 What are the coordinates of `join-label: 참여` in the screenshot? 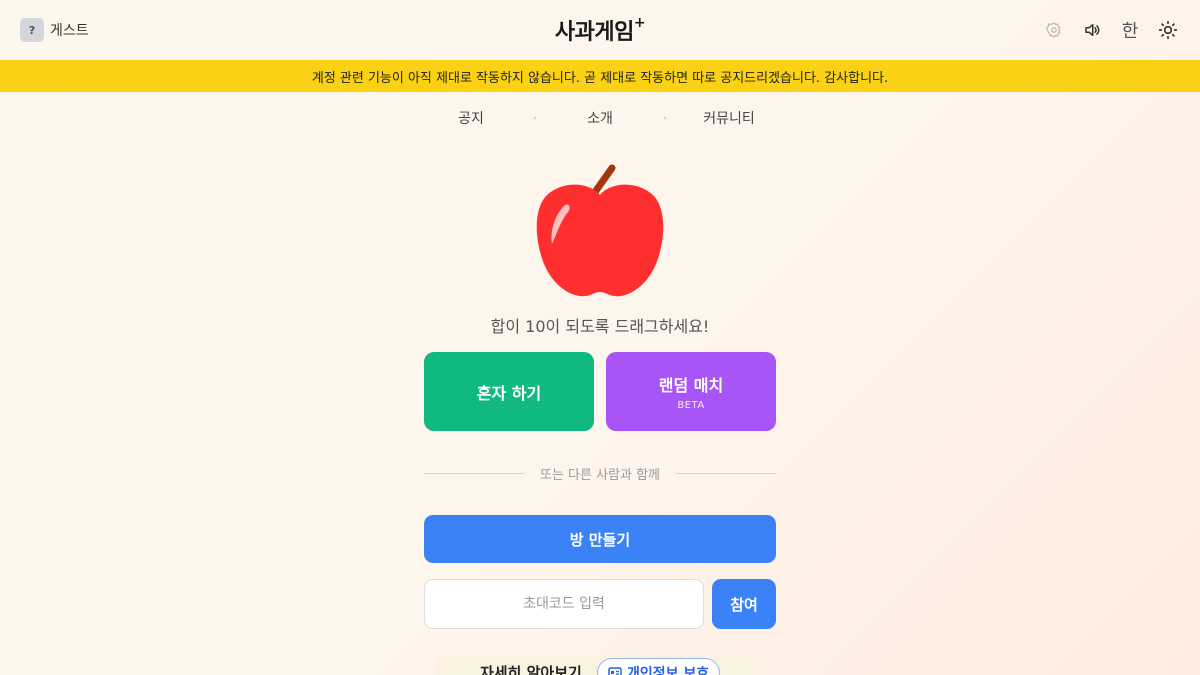 It's located at (744, 604).